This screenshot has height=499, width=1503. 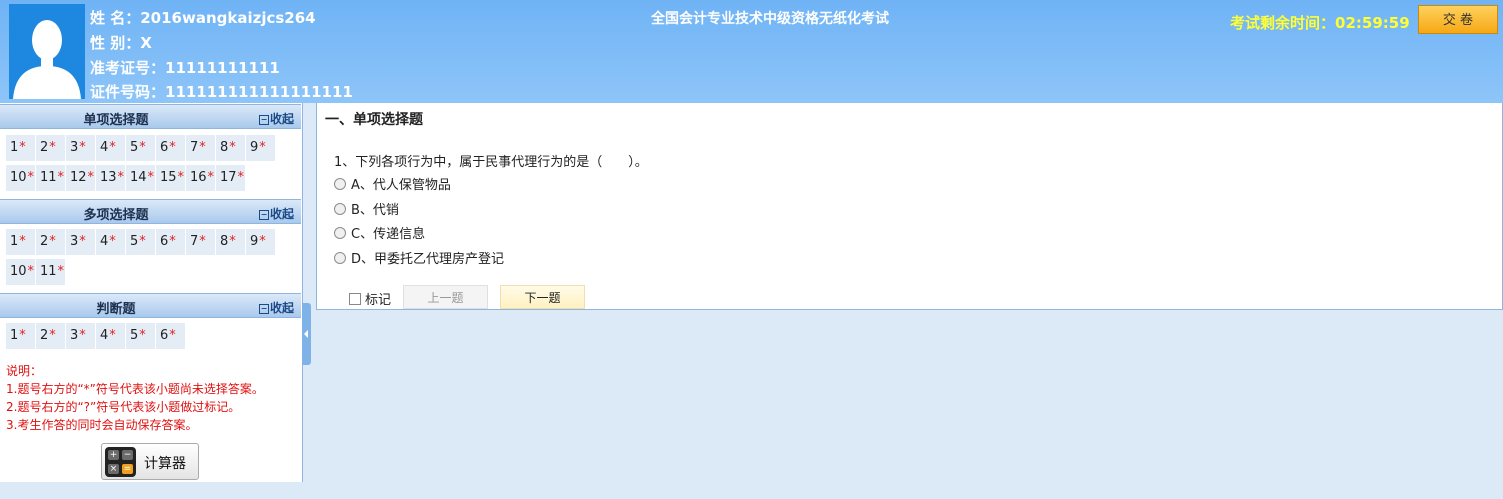 I want to click on previous-question-button: 上一题, so click(x=445, y=297).